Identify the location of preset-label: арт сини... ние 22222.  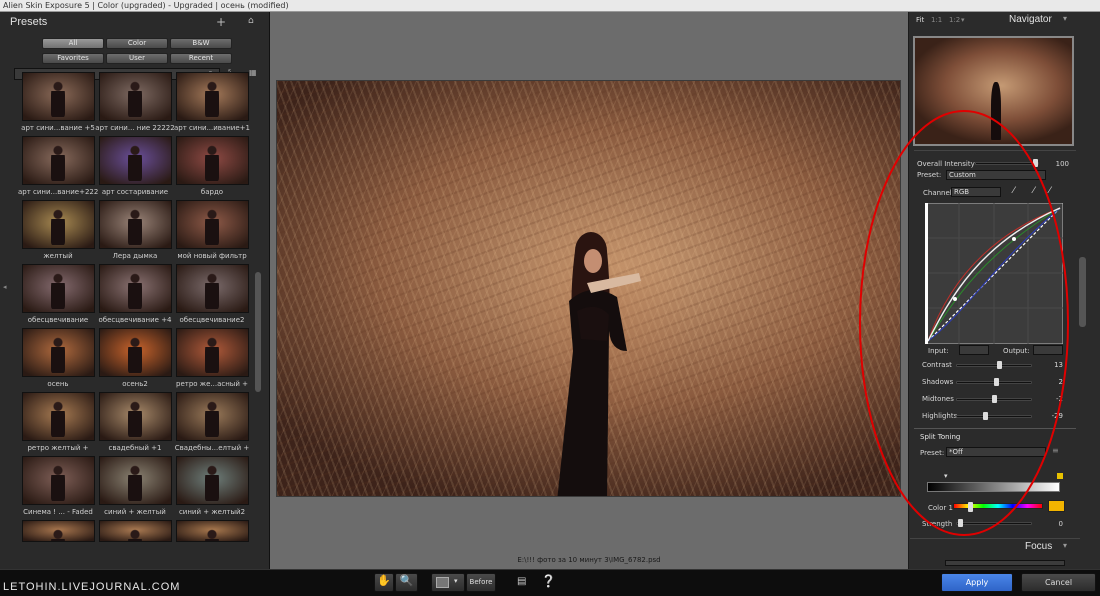
(135, 128).